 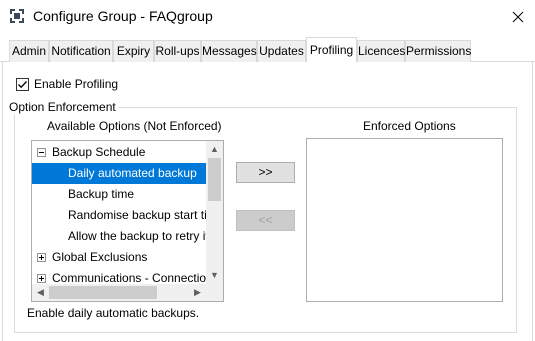 What do you see at coordinates (197, 292) in the screenshot?
I see `scroll-right-icon: ▶` at bounding box center [197, 292].